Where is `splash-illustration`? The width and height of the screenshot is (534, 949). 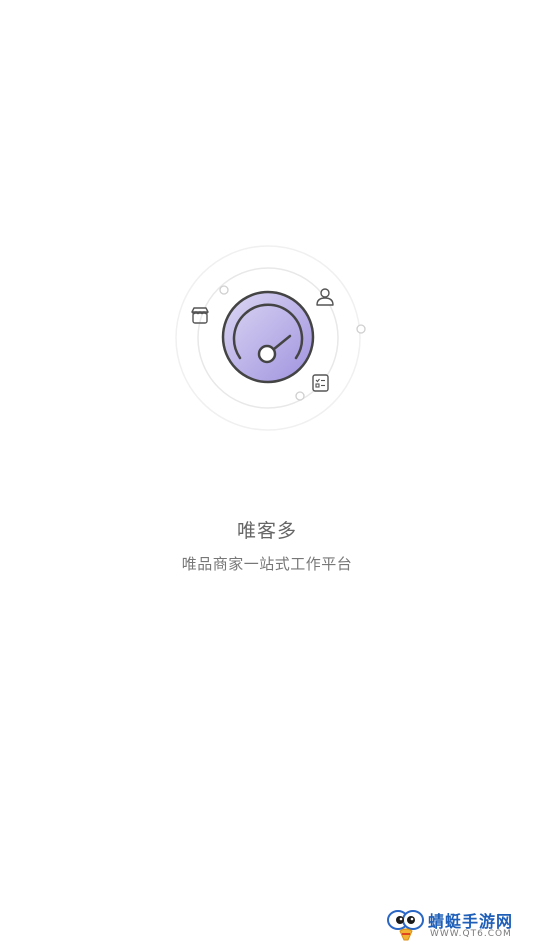
splash-illustration is located at coordinates (270, 338).